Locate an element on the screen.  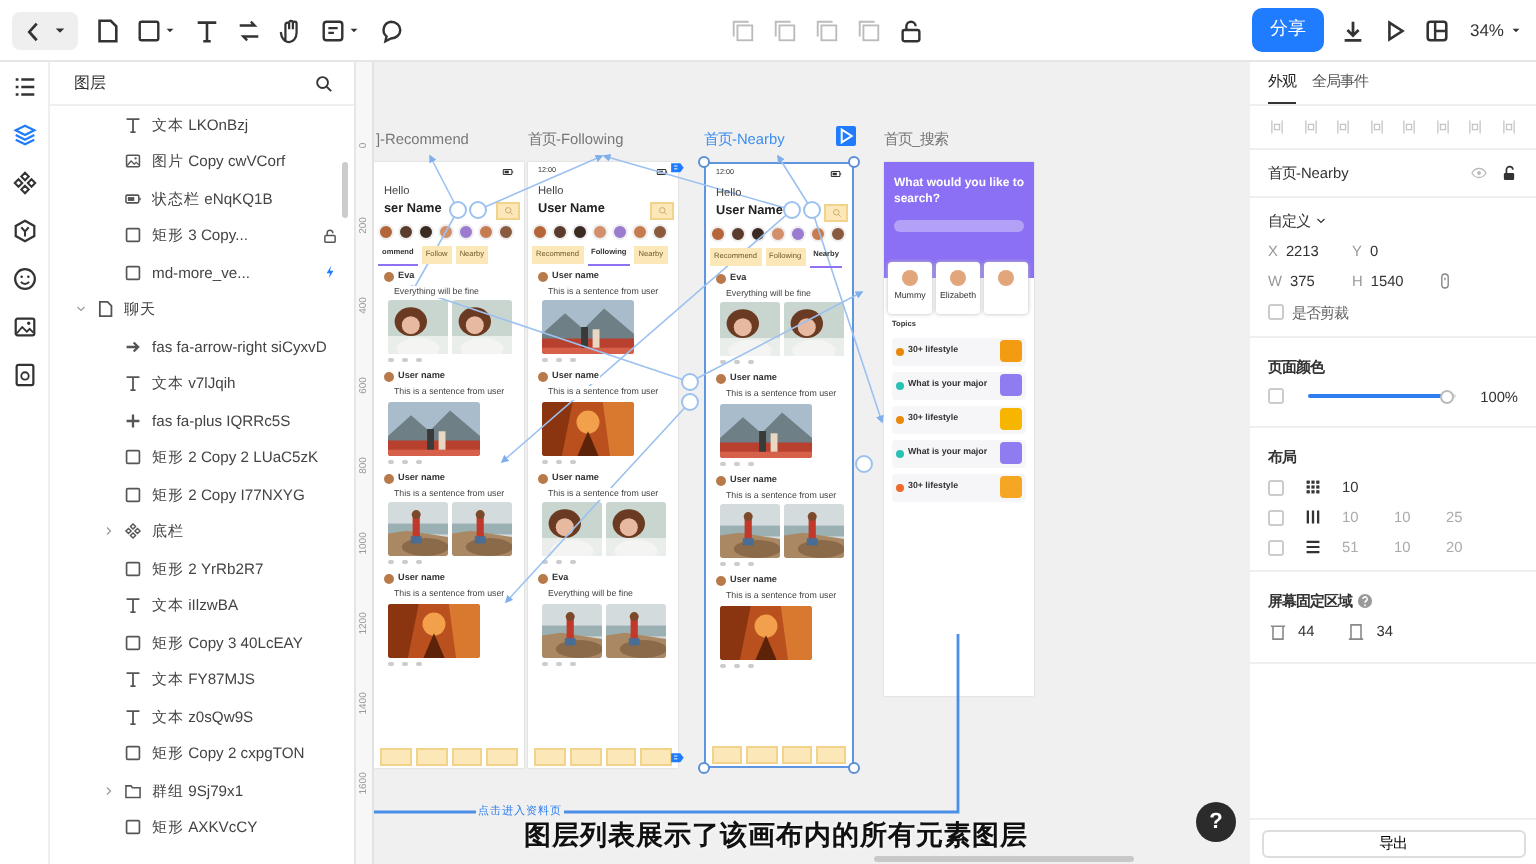
download-icon is located at coordinates (1352, 30).